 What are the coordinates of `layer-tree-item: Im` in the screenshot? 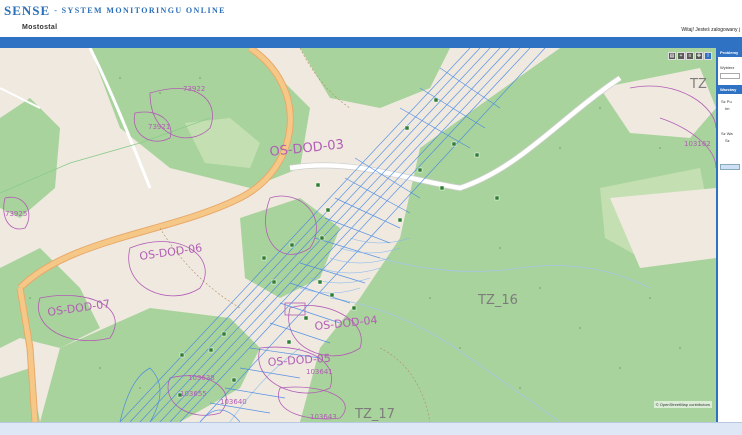 It's located at (730, 108).